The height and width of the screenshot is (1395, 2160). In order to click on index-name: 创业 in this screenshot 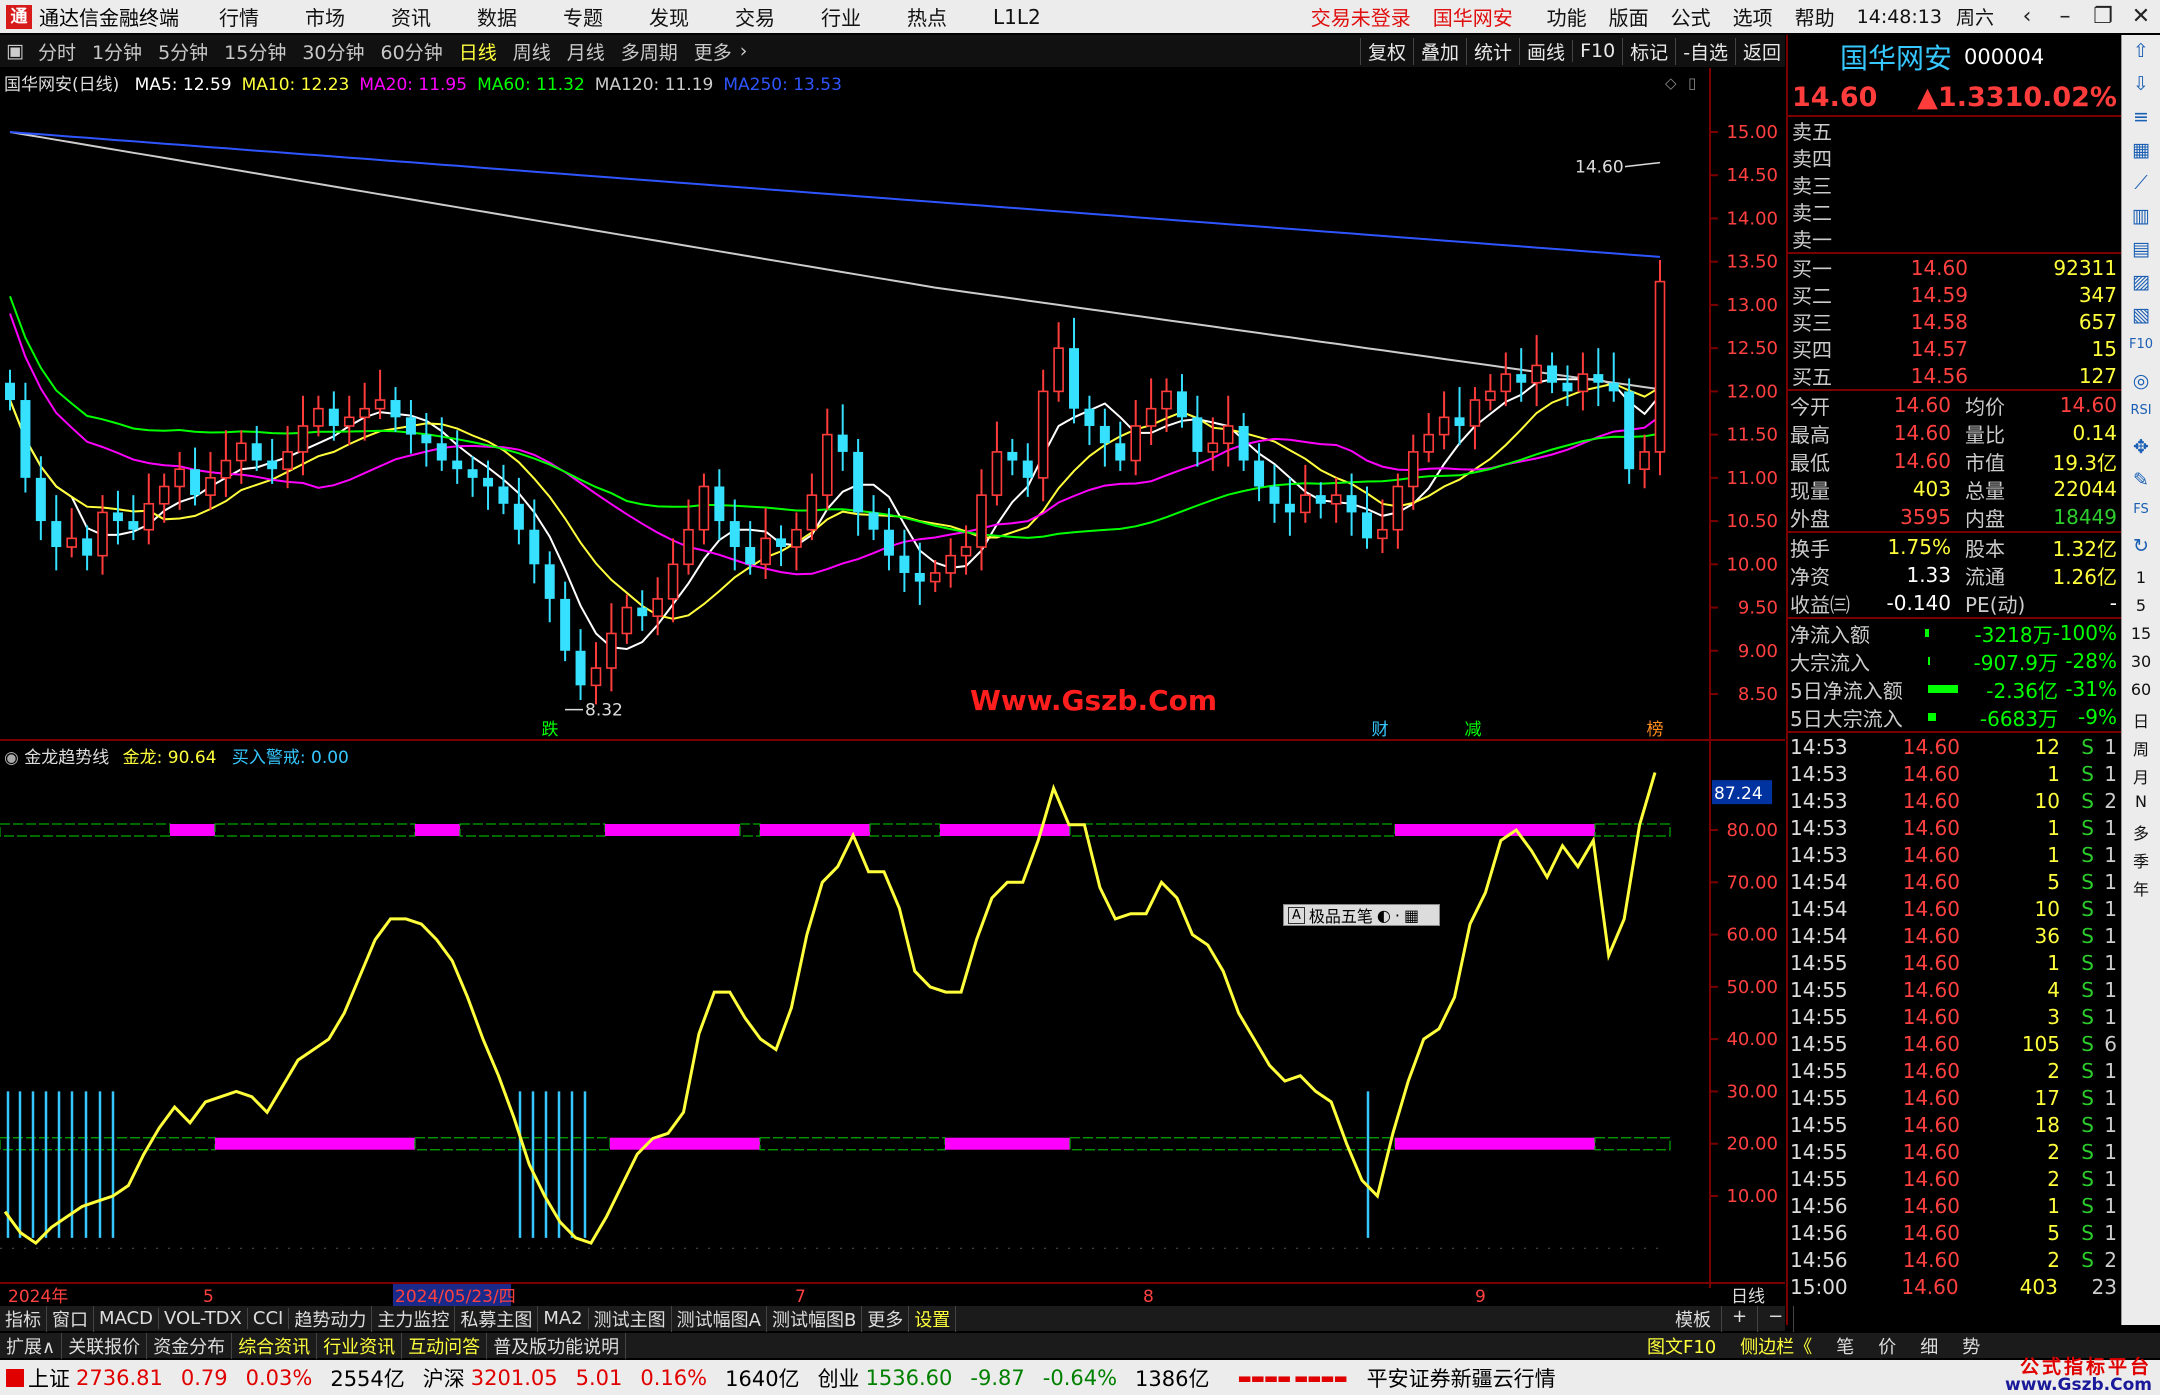, I will do `click(839, 1378)`.